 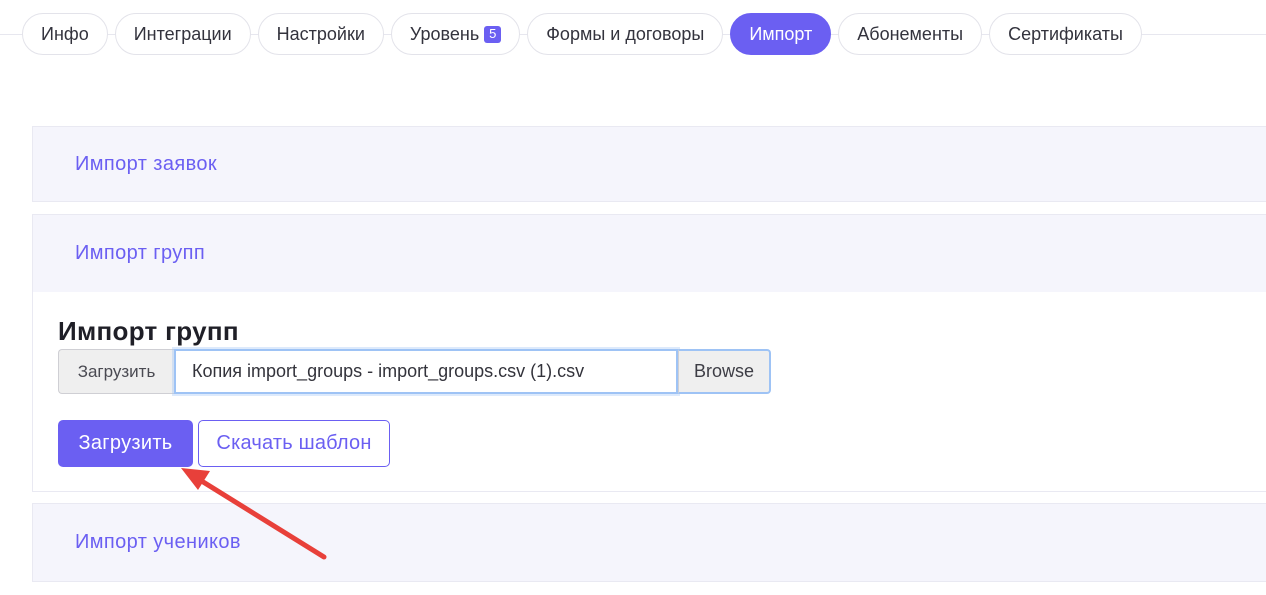 I want to click on tab-level: Уровень 5, so click(x=455, y=34).